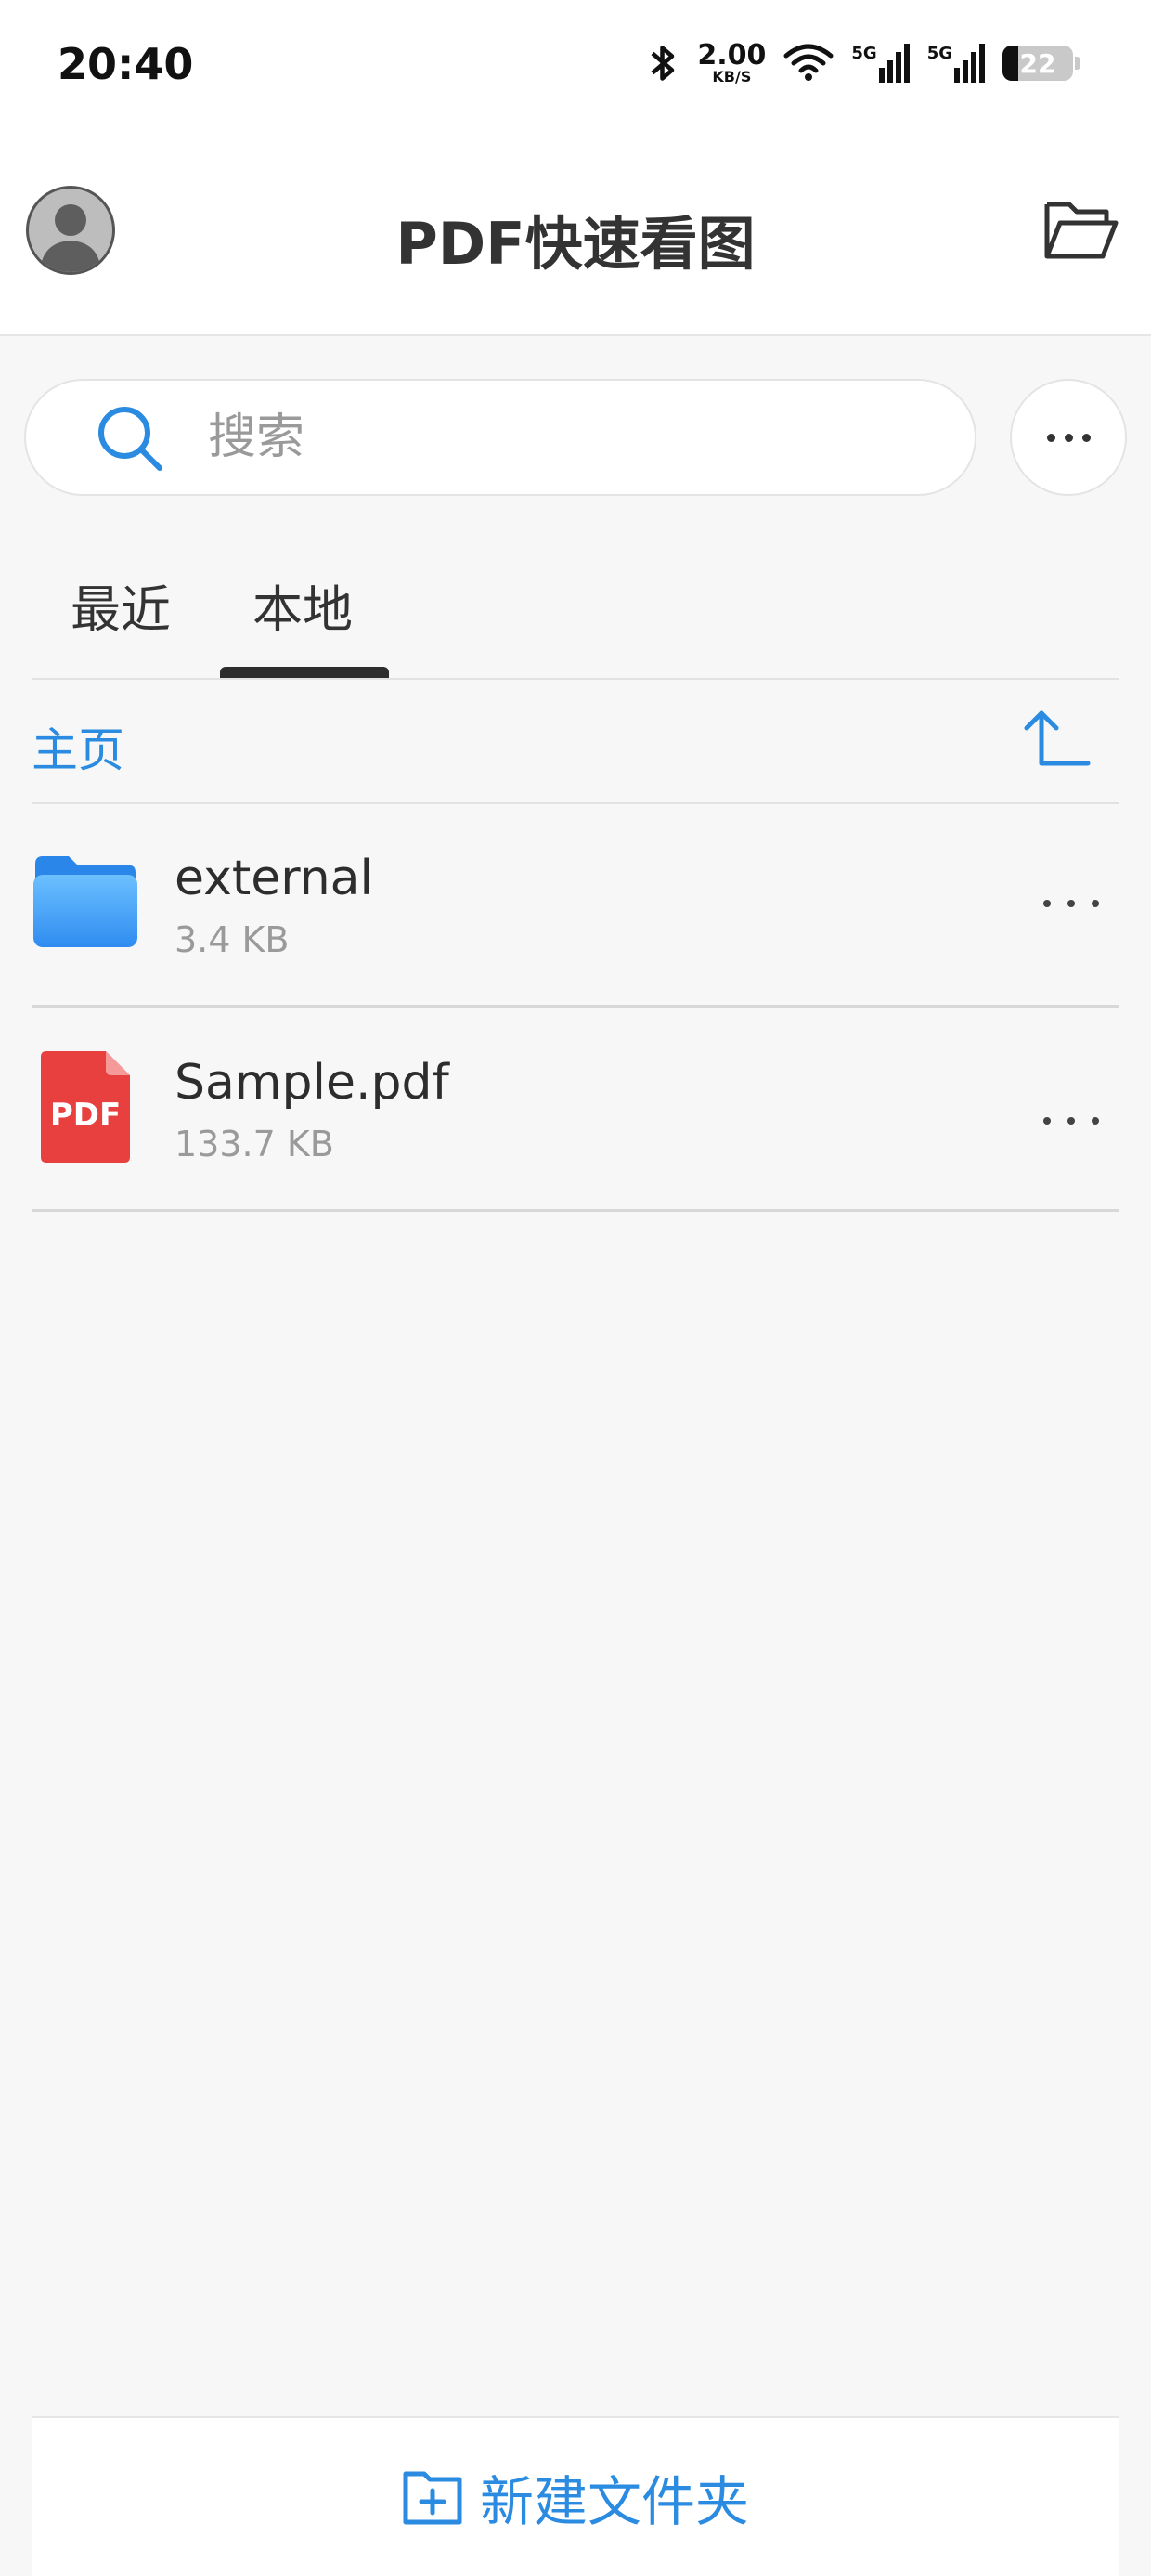 This screenshot has width=1151, height=2576. Describe the element at coordinates (432, 2498) in the screenshot. I see `new-folder-icon` at that location.